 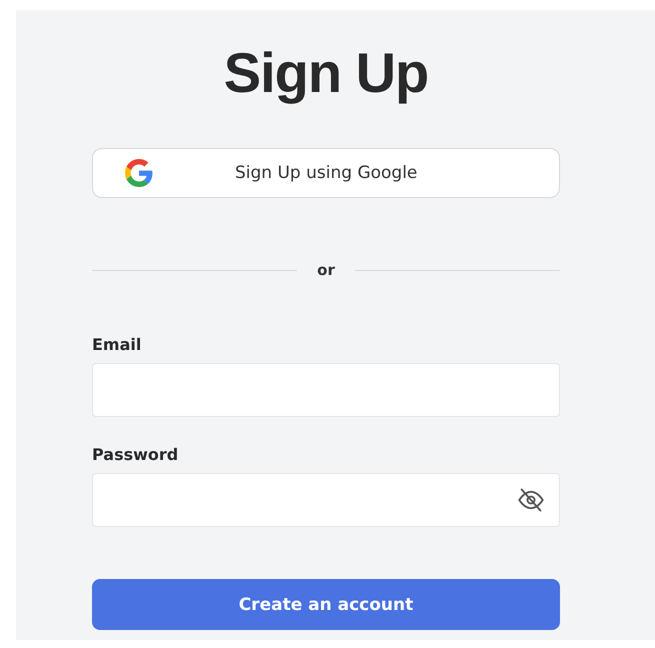 What do you see at coordinates (135, 454) in the screenshot?
I see `field-label: Password` at bounding box center [135, 454].